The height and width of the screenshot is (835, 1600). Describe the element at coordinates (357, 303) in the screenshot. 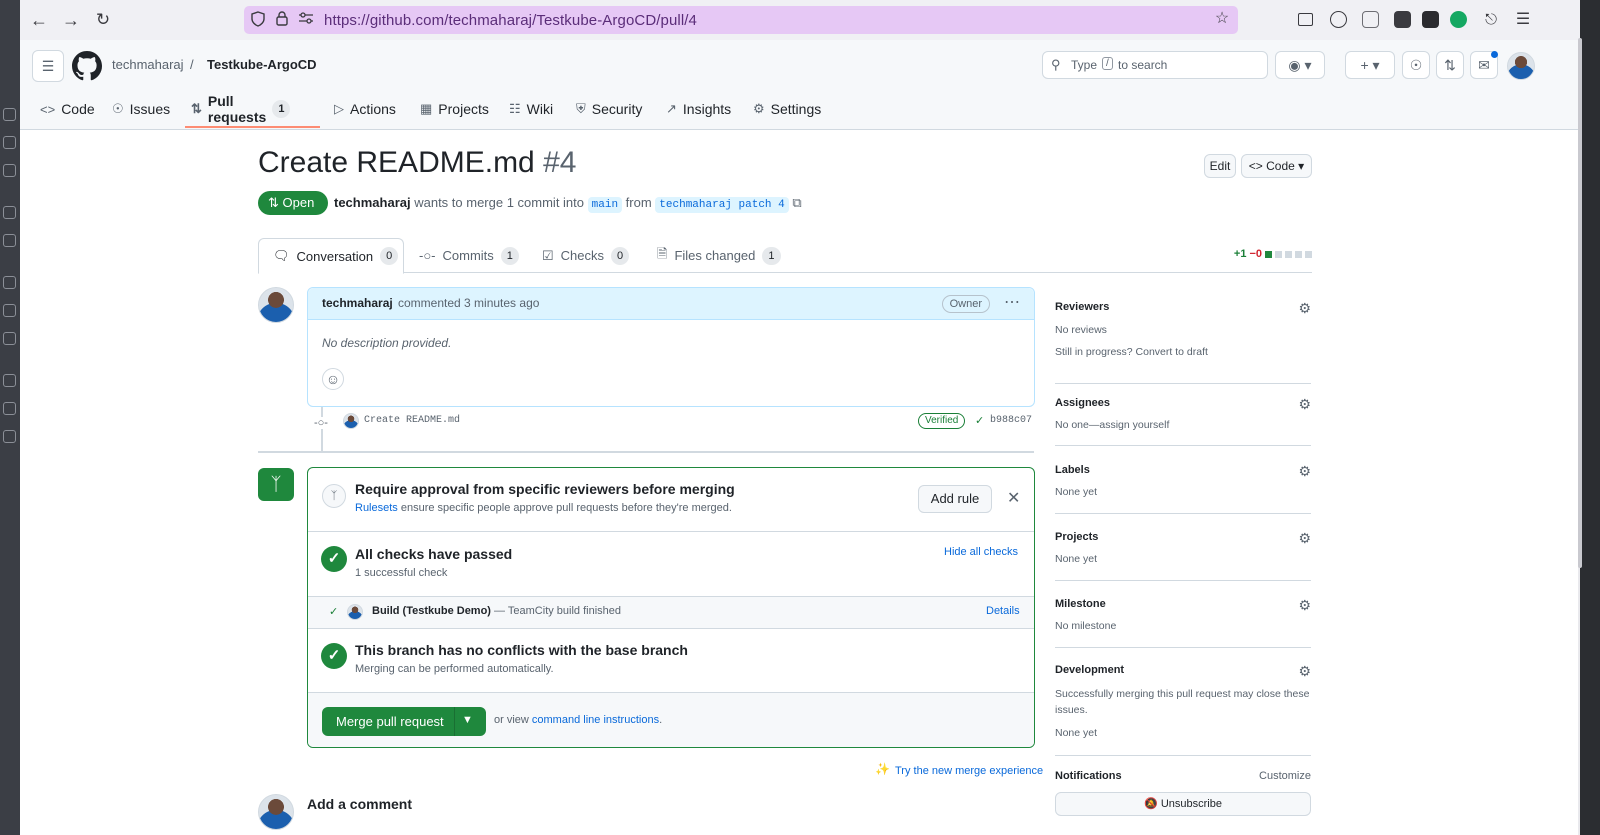

I see `comment-author-link: techmaharaj` at that location.